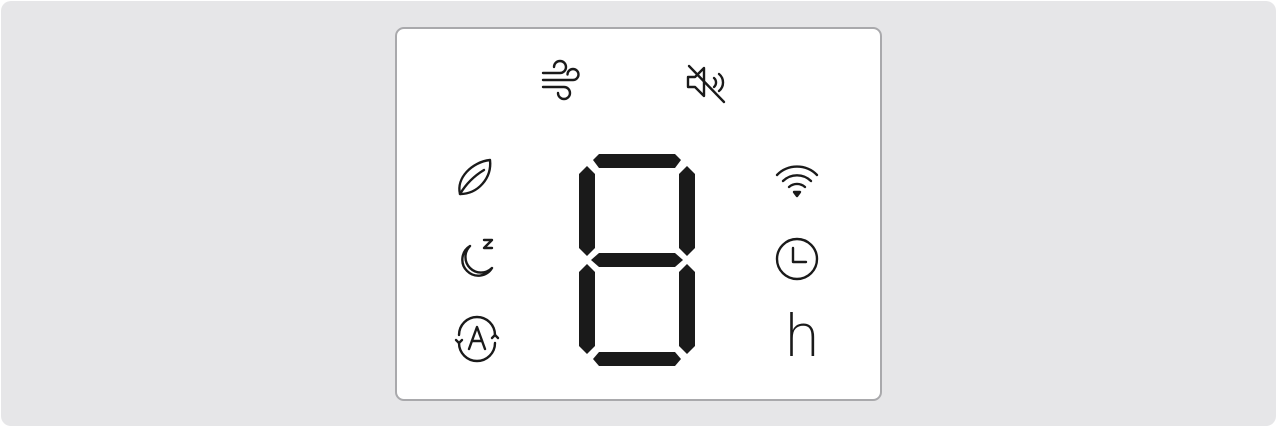 This screenshot has height=427, width=1277. What do you see at coordinates (587, 211) in the screenshot?
I see `segment-f` at bounding box center [587, 211].